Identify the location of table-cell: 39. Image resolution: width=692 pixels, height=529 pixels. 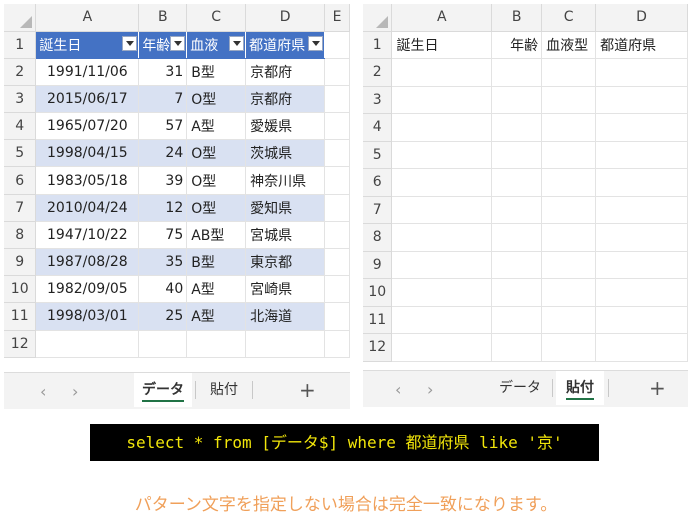
(163, 180).